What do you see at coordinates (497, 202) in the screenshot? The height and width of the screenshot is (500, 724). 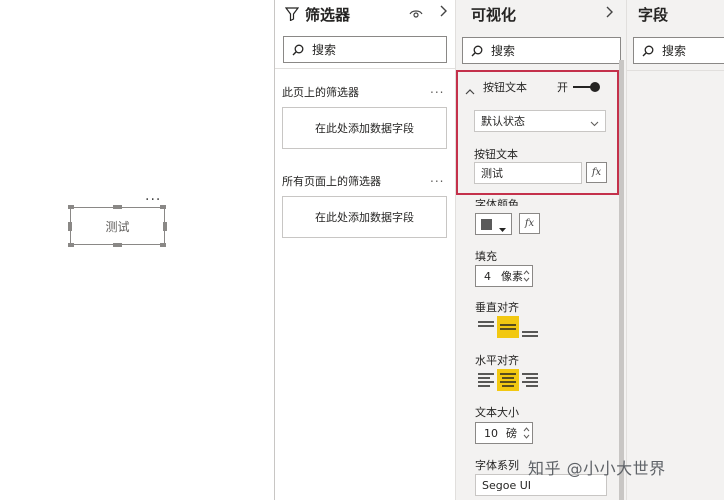 I see `font-color-label: 字体颜色` at bounding box center [497, 202].